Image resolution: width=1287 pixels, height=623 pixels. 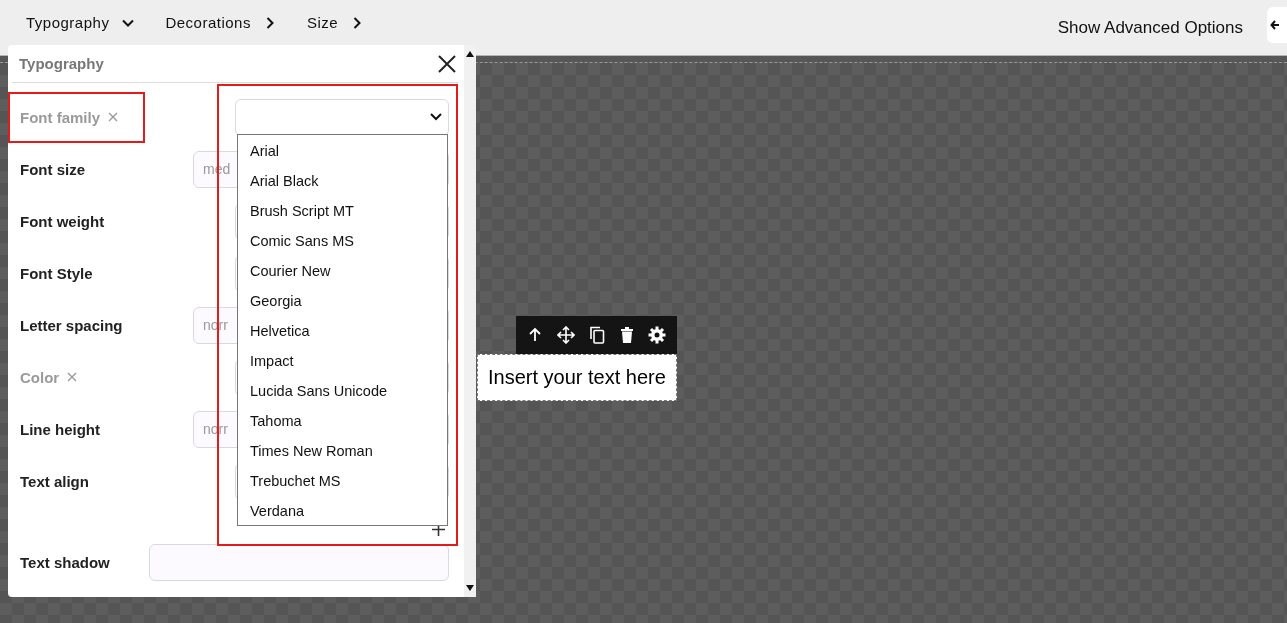 What do you see at coordinates (342, 361) in the screenshot?
I see `dropdown-option: Impact` at bounding box center [342, 361].